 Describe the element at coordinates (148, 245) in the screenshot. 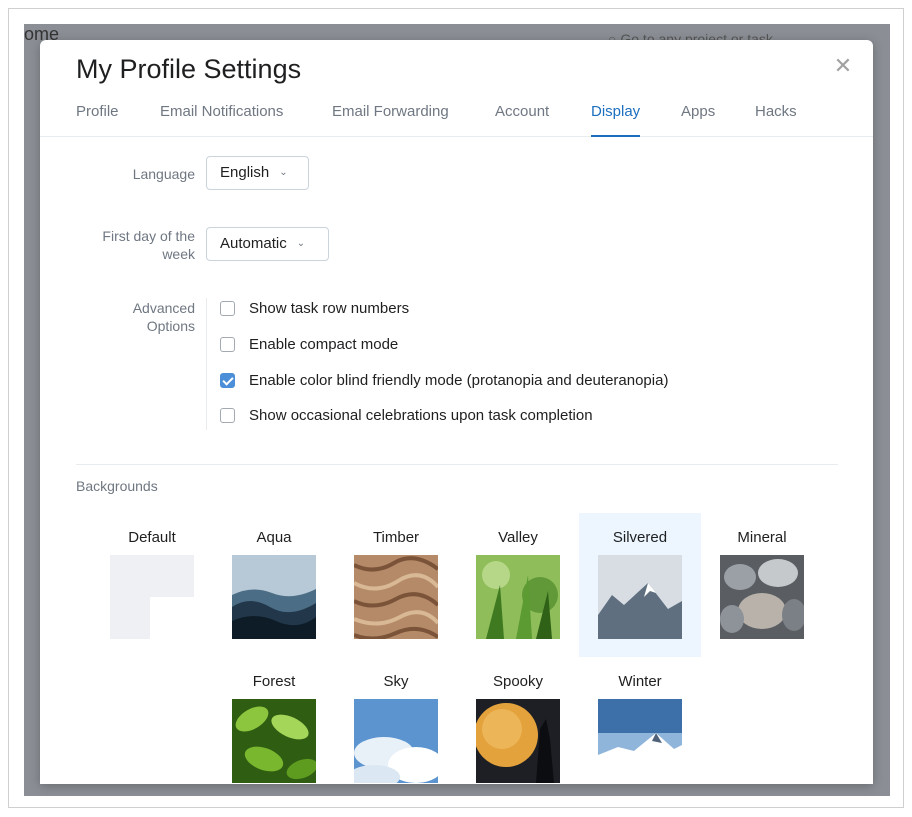

I see `first-day-label: First day of the week` at that location.